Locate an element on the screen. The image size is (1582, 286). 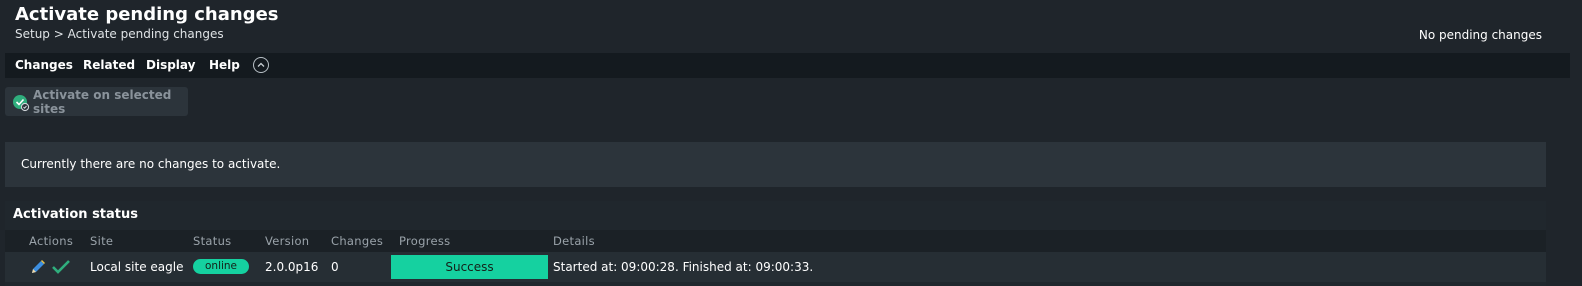
edit-pencil-icon is located at coordinates (38, 269).